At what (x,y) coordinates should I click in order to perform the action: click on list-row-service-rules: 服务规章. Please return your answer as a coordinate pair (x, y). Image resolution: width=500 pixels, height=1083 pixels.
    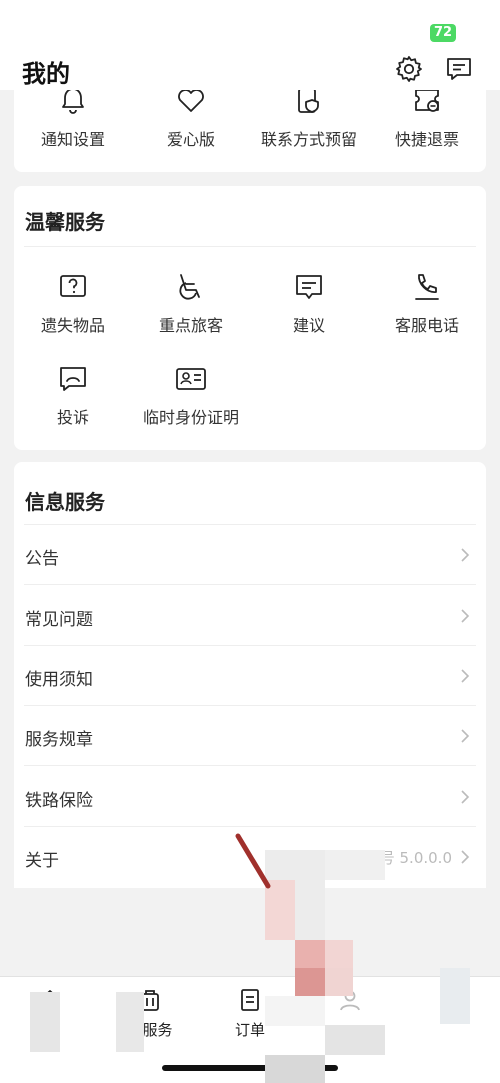
    Looking at the image, I should click on (250, 736).